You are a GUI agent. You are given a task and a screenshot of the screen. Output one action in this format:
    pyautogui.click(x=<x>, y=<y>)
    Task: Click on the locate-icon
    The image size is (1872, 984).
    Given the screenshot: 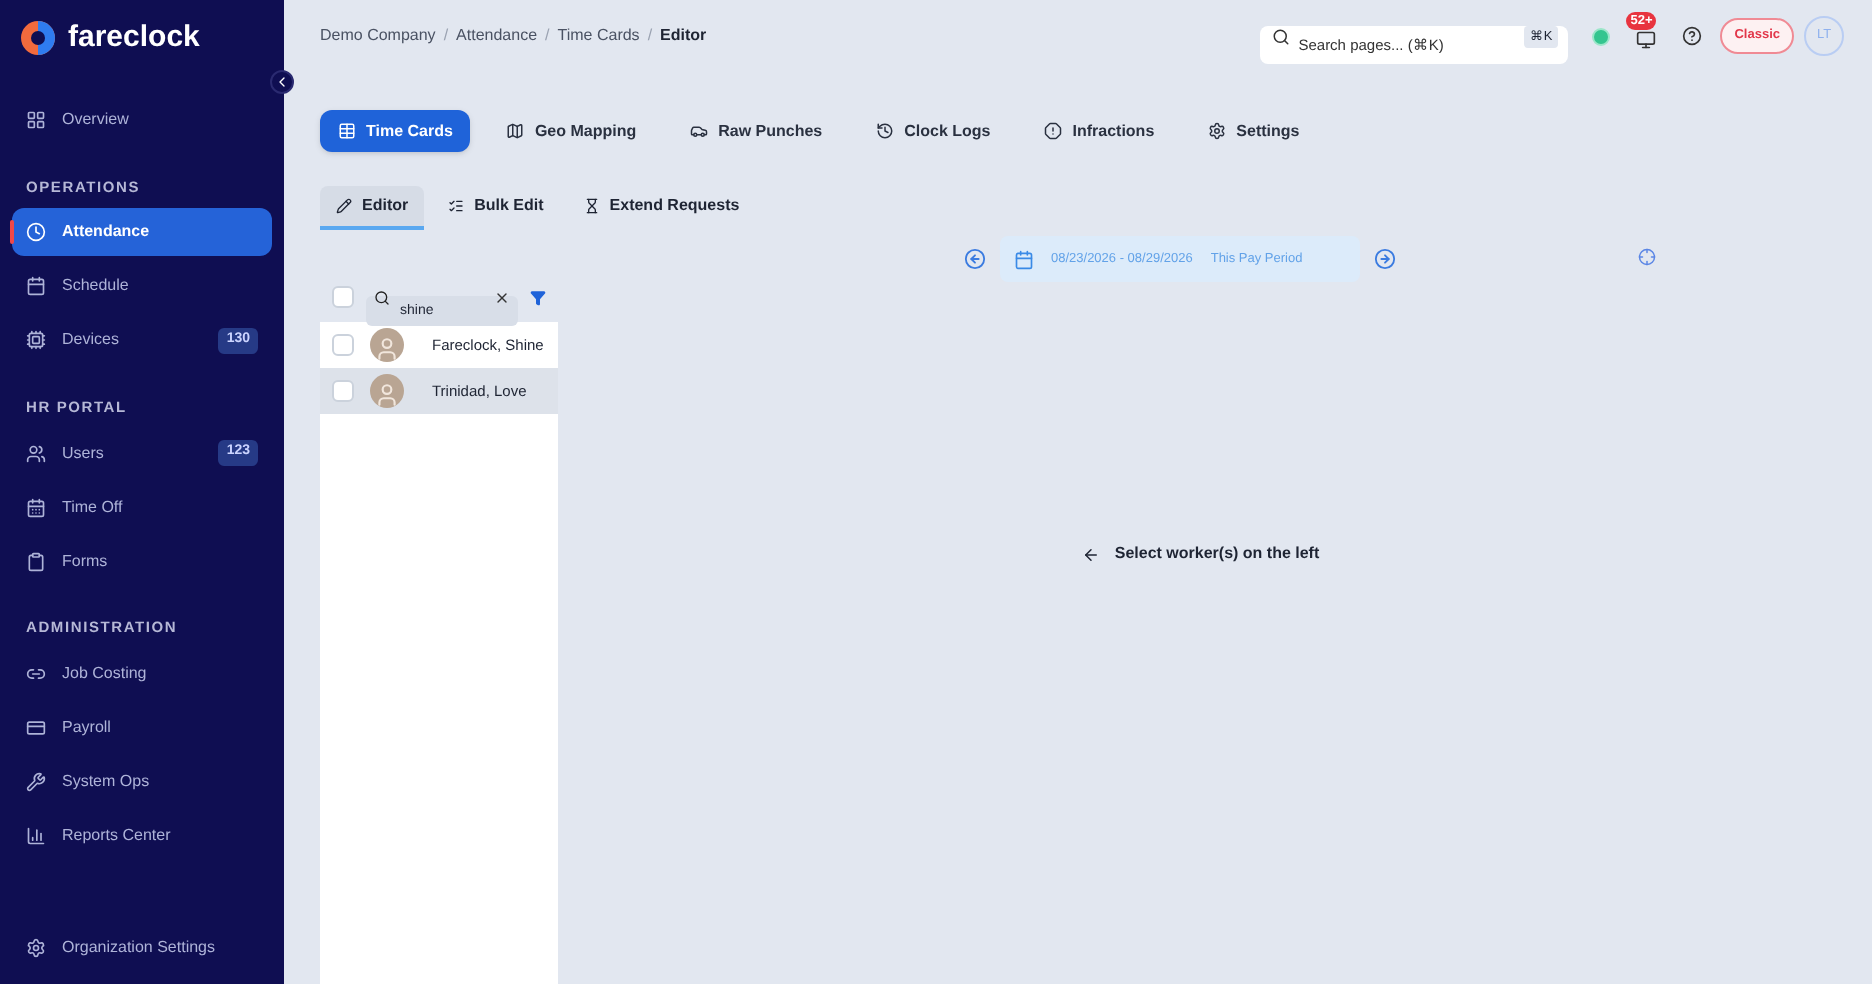 What is the action you would take?
    pyautogui.click(x=1647, y=257)
    